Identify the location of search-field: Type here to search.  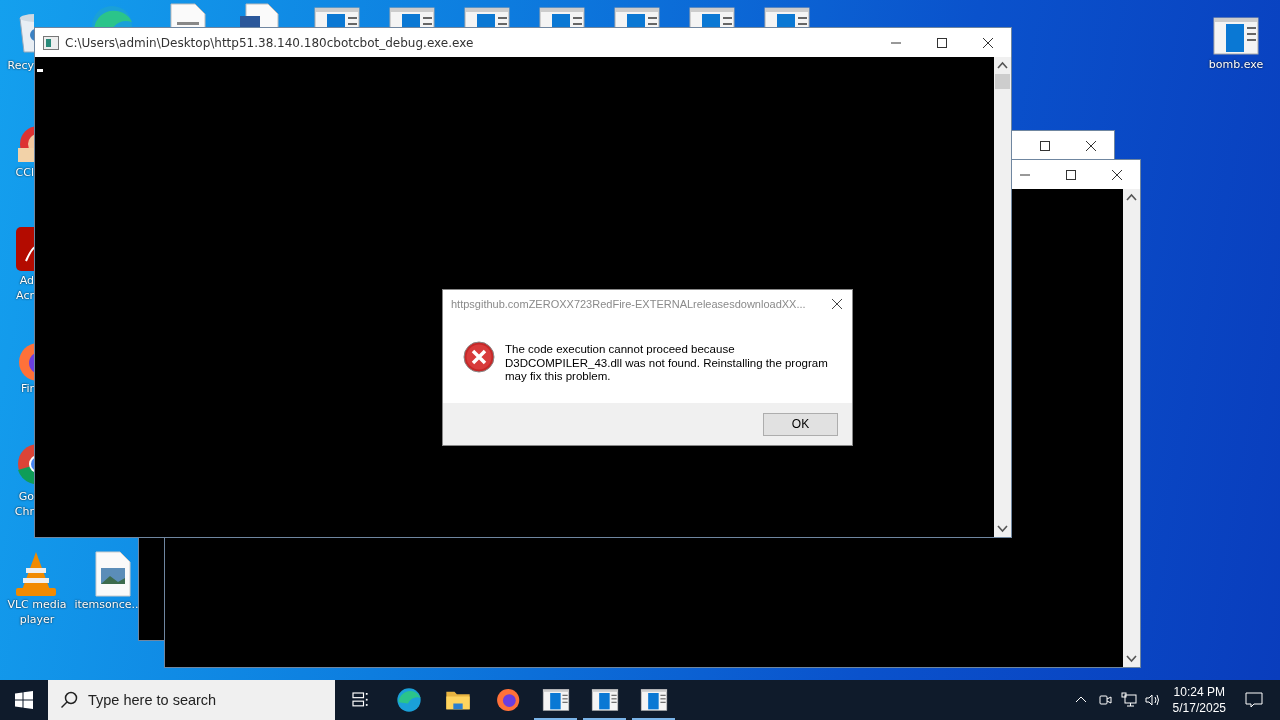
(191, 700).